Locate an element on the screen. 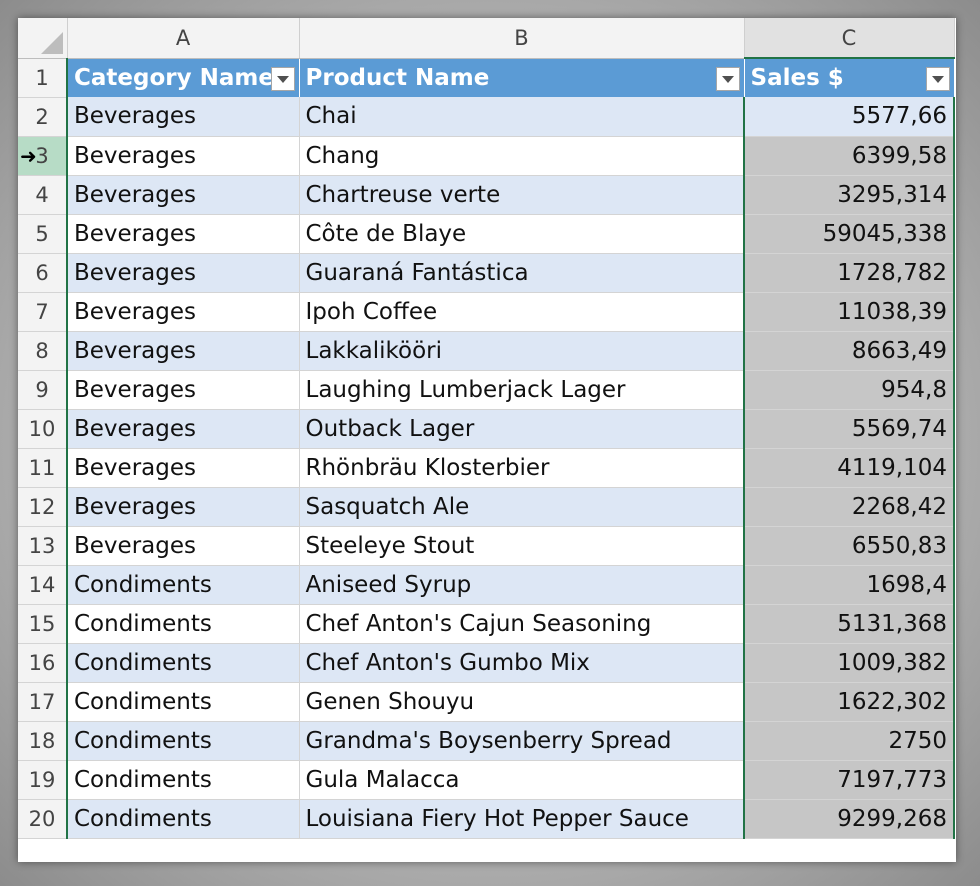 The image size is (980, 886). cell-sales: 8663,49 is located at coordinates (849, 351).